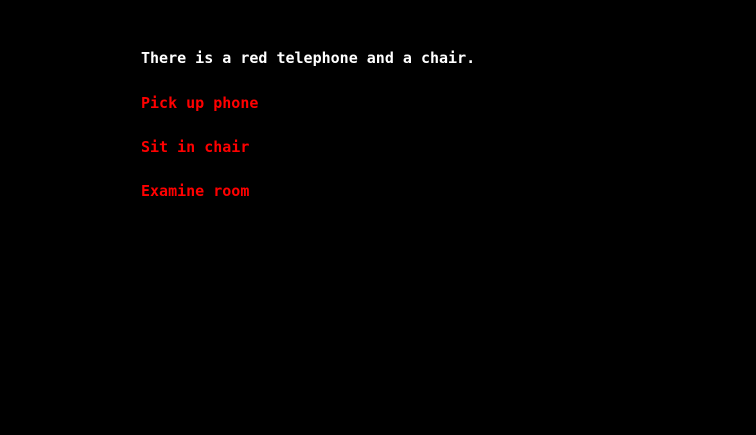 The width and height of the screenshot is (756, 435). Describe the element at coordinates (308, 58) in the screenshot. I see `scene-narration: There is a red telephone and a chair.` at that location.